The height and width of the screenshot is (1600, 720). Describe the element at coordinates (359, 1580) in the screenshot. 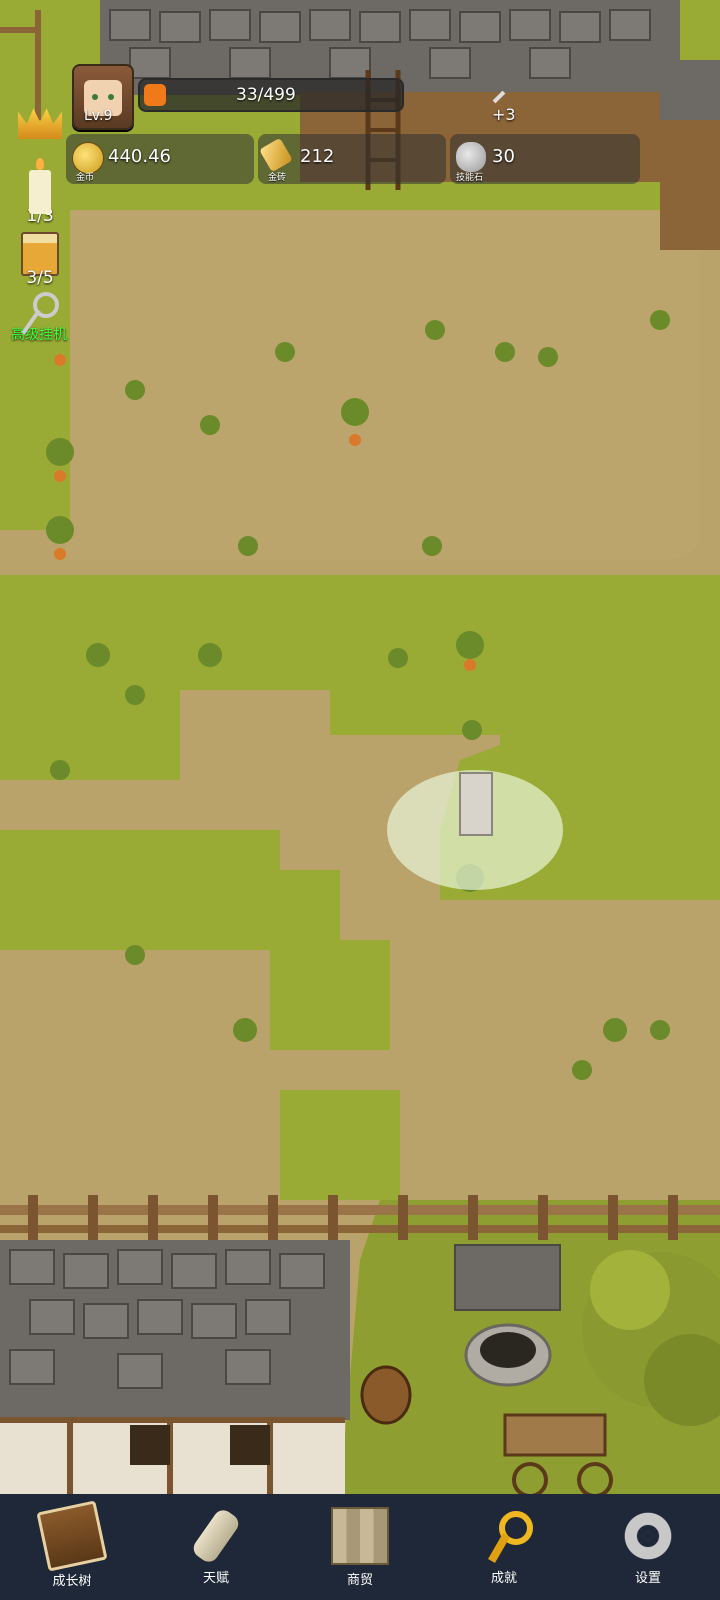

I see `nav-label: 商贸` at that location.